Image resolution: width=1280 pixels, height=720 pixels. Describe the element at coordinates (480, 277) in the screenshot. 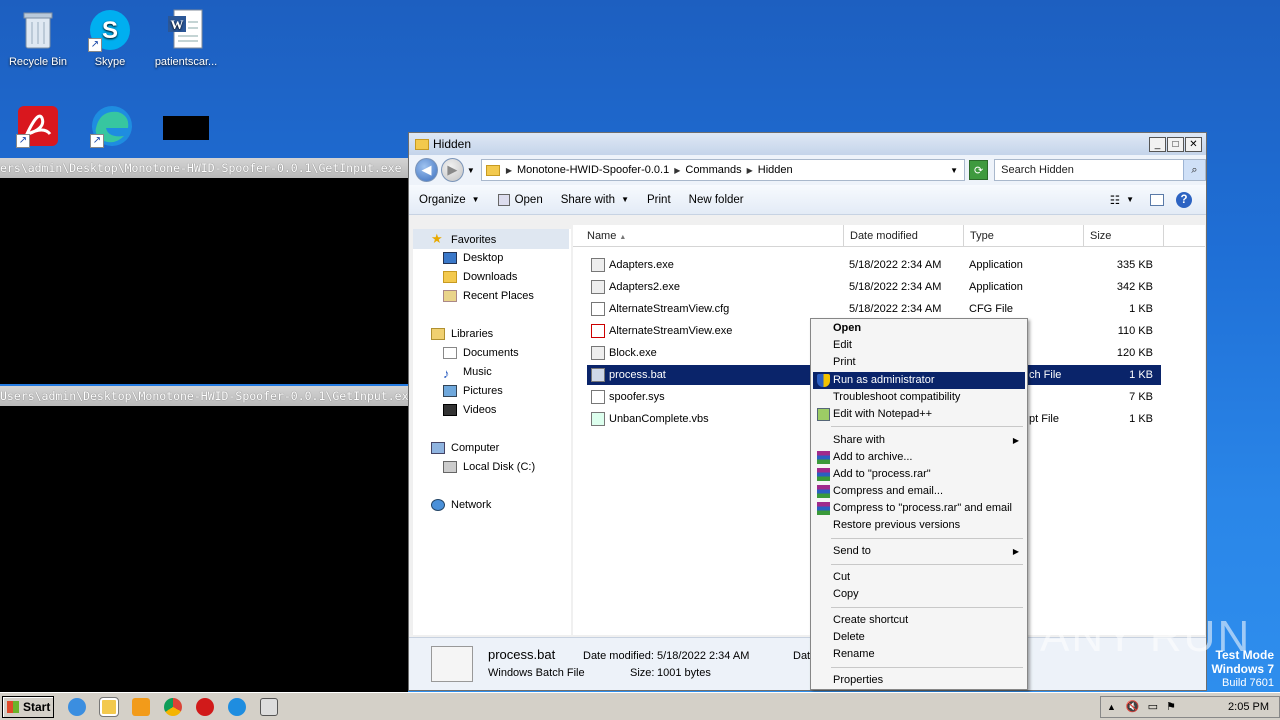

I see `nav-downloads: Downloads` at that location.